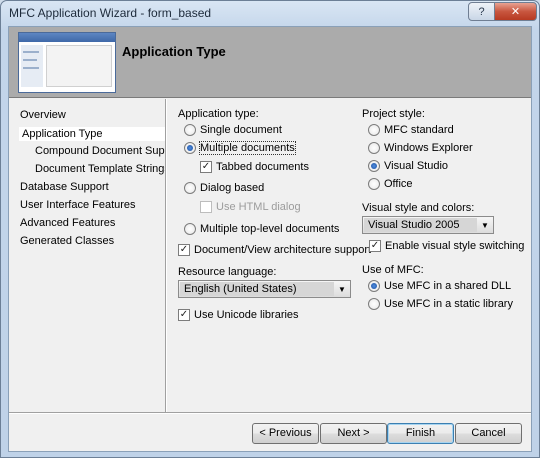 The height and width of the screenshot is (458, 540). What do you see at coordinates (285, 433) in the screenshot?
I see `previous-button: < Previous` at bounding box center [285, 433].